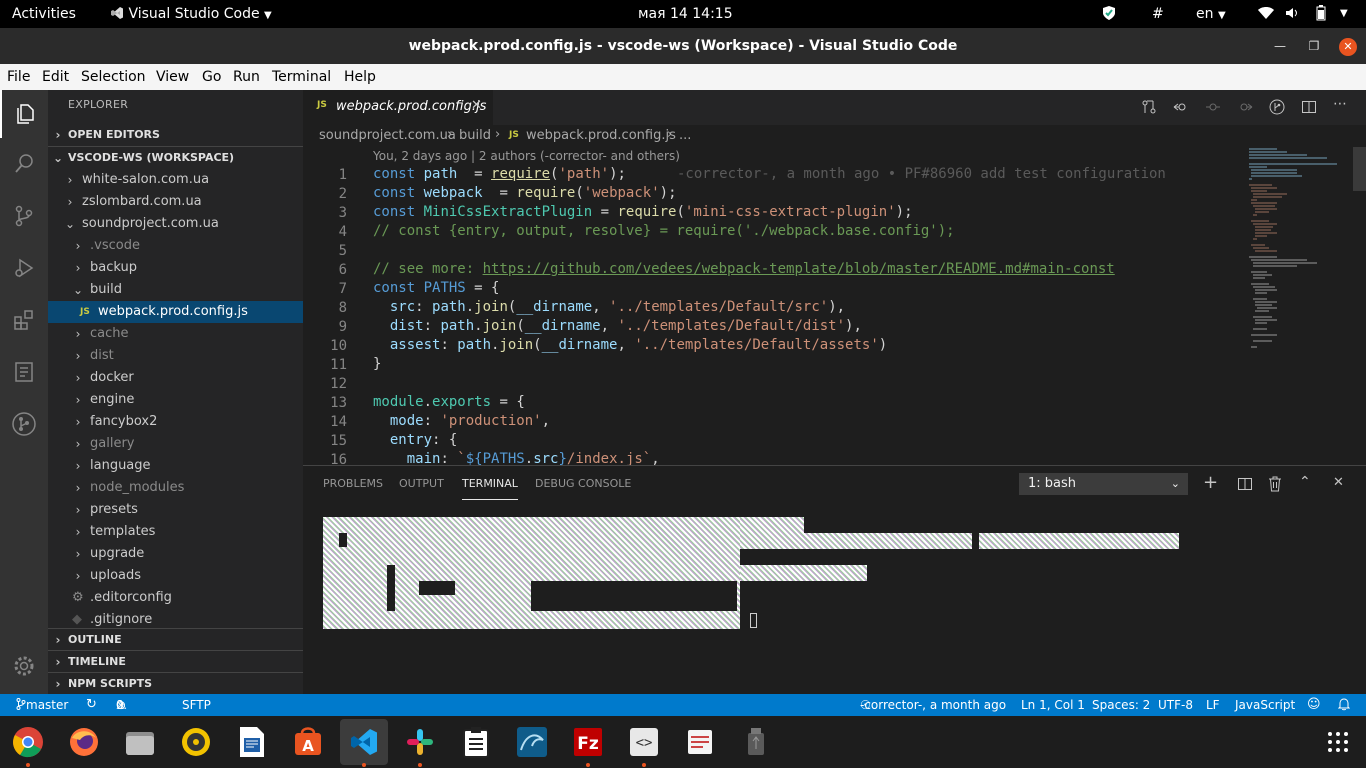  I want to click on mysql-workbench-icon, so click(532, 742).